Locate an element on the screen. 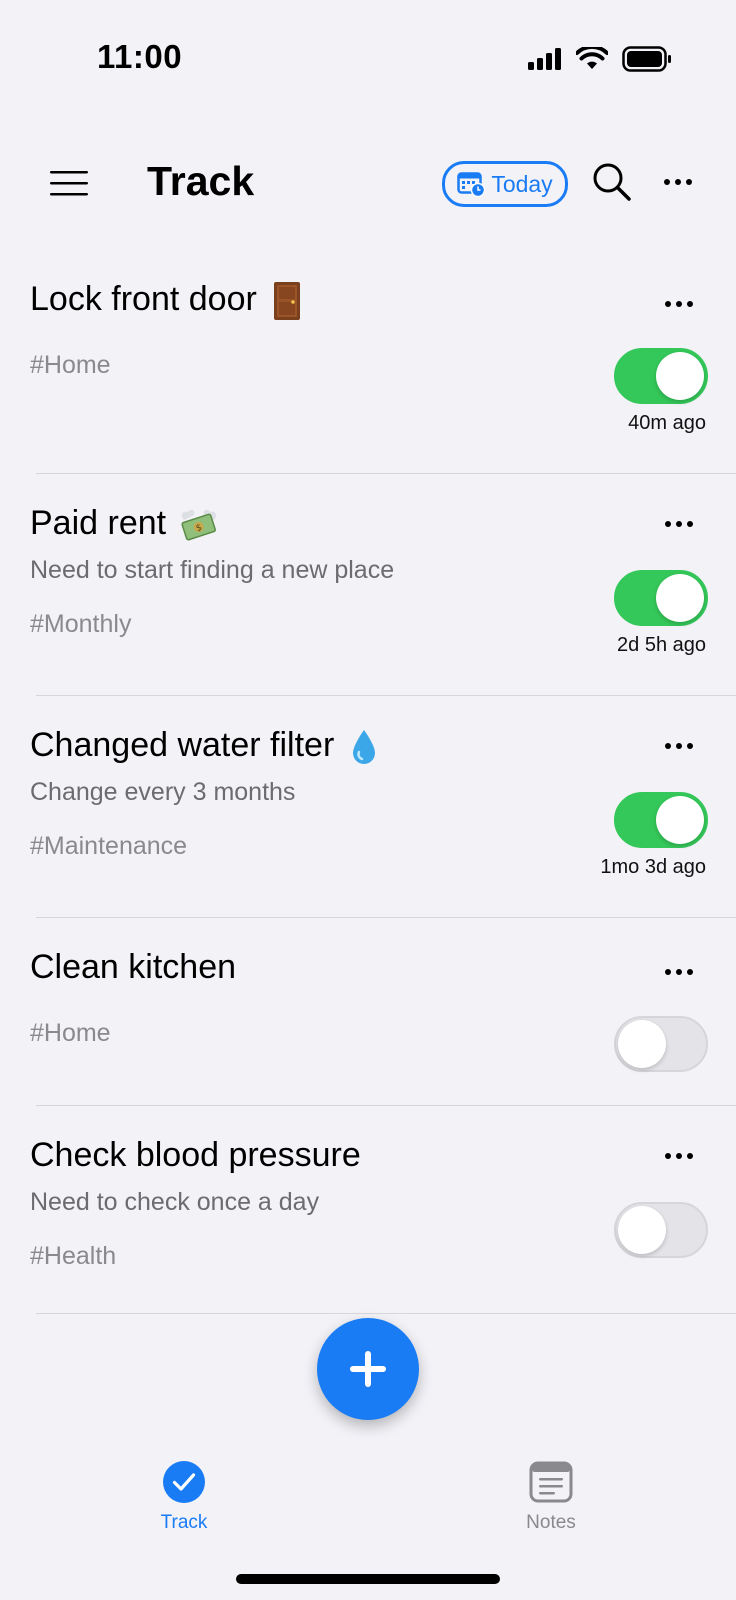 Image resolution: width=736 pixels, height=1600 pixels. door-emoji-icon is located at coordinates (287, 301).